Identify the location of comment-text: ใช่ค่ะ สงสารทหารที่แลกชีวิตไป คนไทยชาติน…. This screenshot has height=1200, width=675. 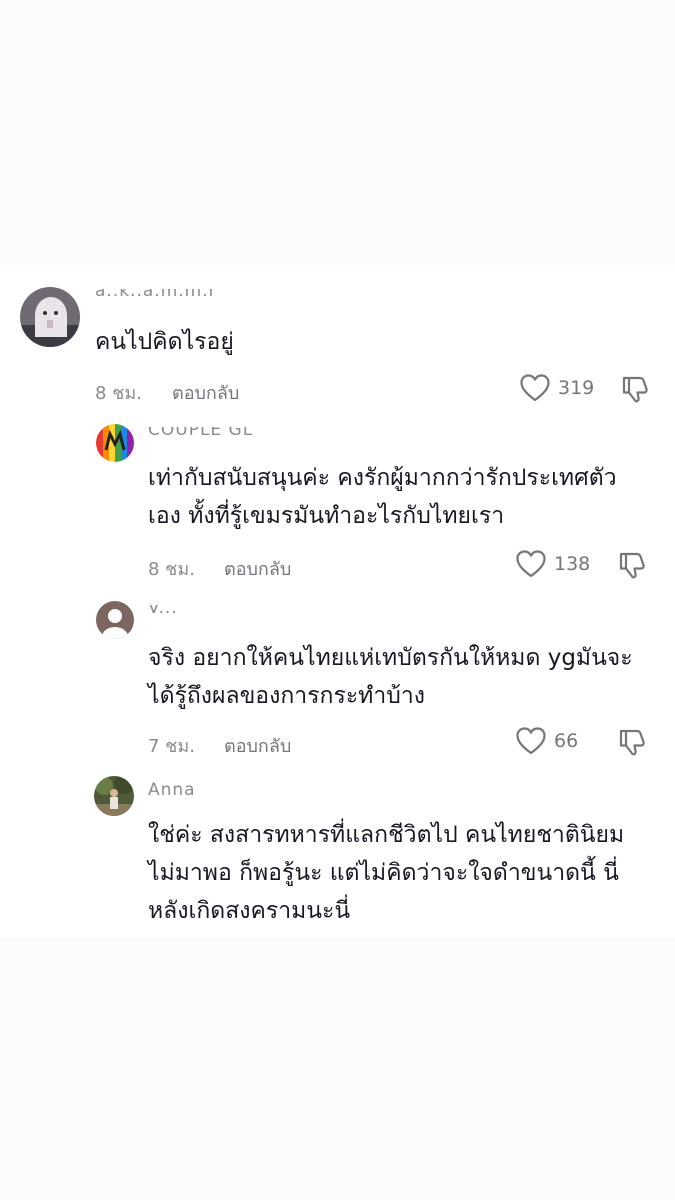
(386, 873).